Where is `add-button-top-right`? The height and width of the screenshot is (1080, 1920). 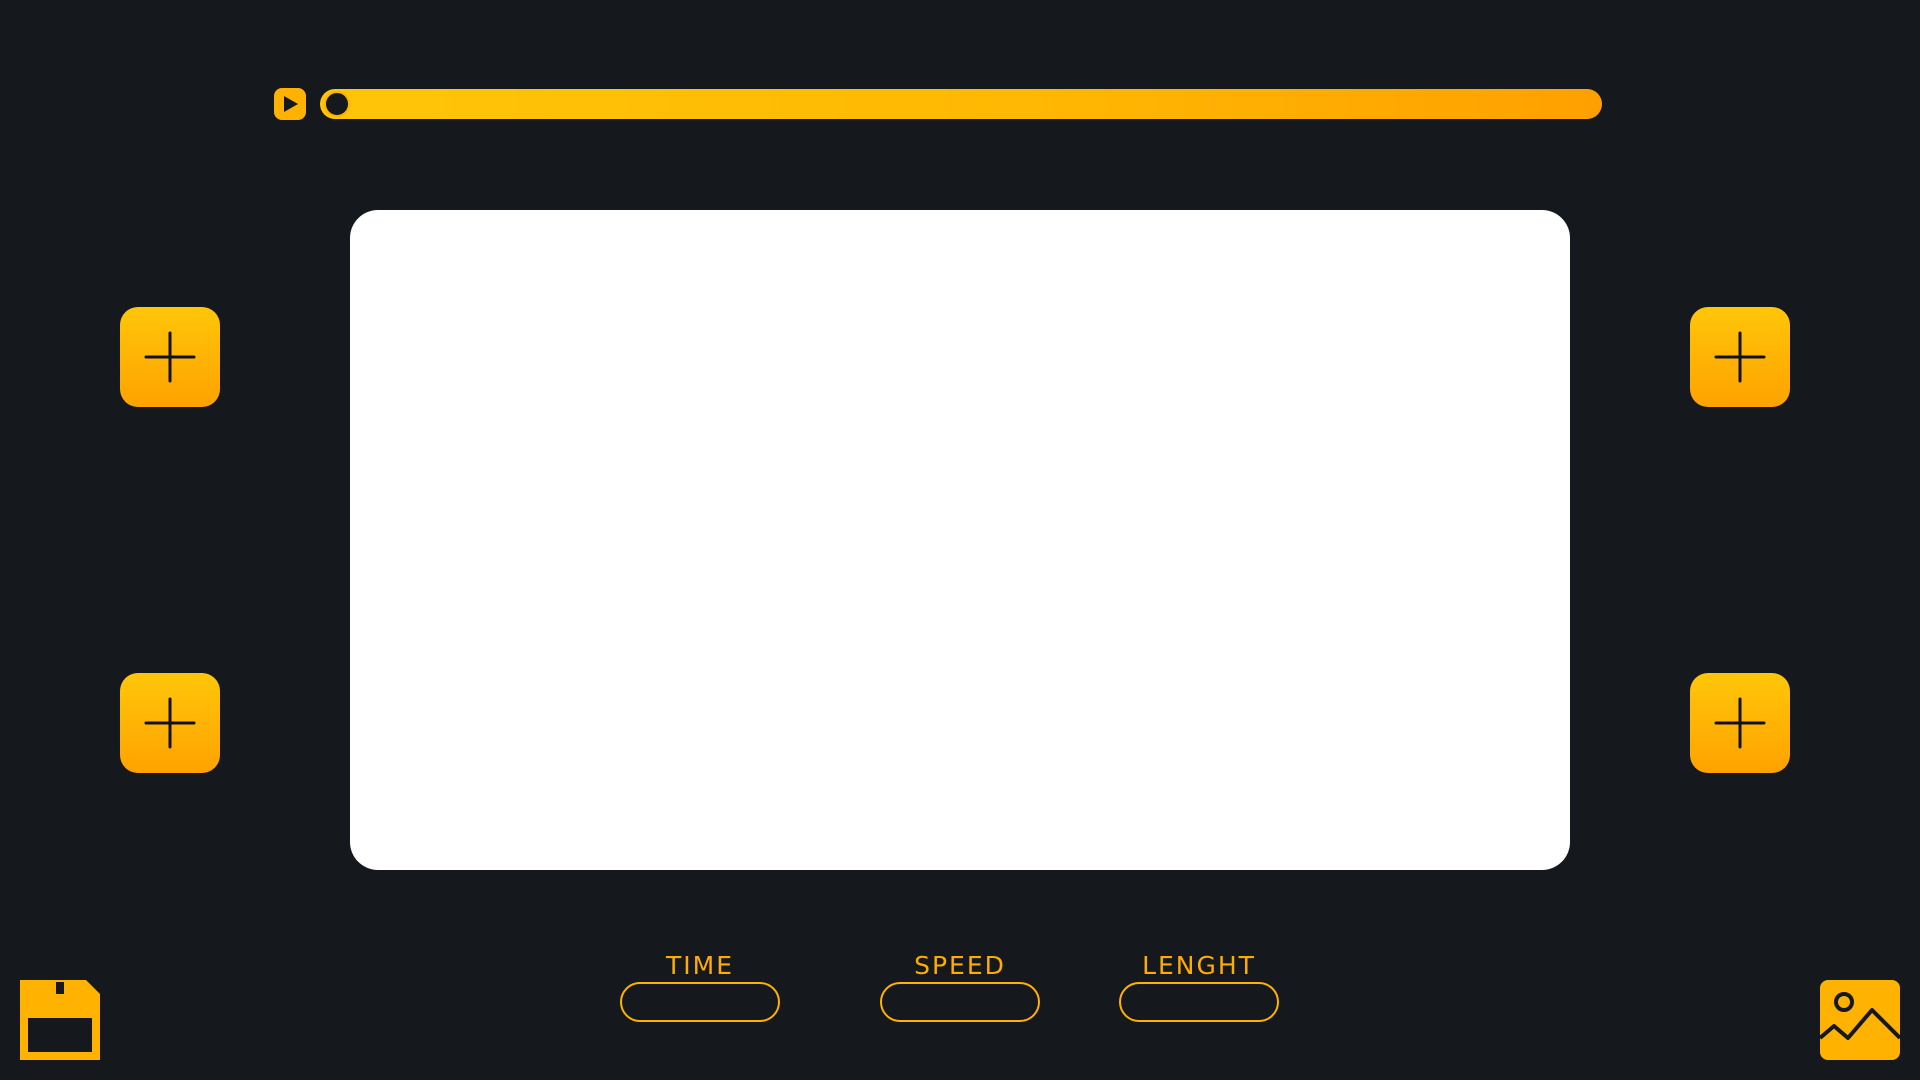 add-button-top-right is located at coordinates (1740, 357).